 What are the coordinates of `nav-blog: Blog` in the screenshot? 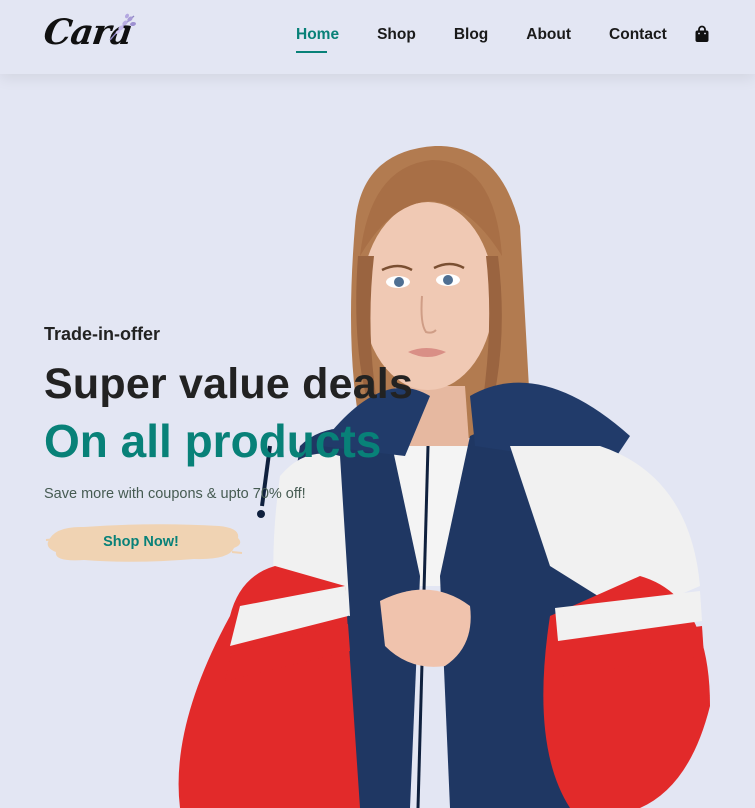 It's located at (471, 35).